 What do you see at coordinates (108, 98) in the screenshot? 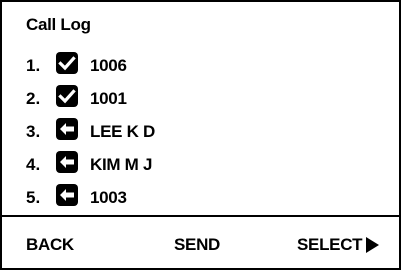
I see `call-number: 1001` at bounding box center [108, 98].